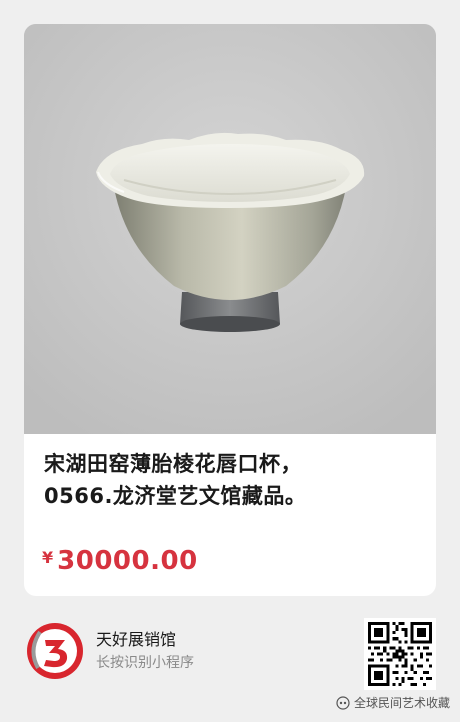  Describe the element at coordinates (127, 561) in the screenshot. I see `price-value: 30000.00` at that location.